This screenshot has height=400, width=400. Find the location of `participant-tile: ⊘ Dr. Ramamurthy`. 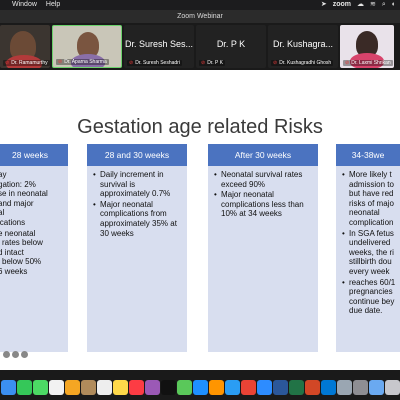

participant-tile: ⊘ Dr. Ramamurthy is located at coordinates (25, 46).